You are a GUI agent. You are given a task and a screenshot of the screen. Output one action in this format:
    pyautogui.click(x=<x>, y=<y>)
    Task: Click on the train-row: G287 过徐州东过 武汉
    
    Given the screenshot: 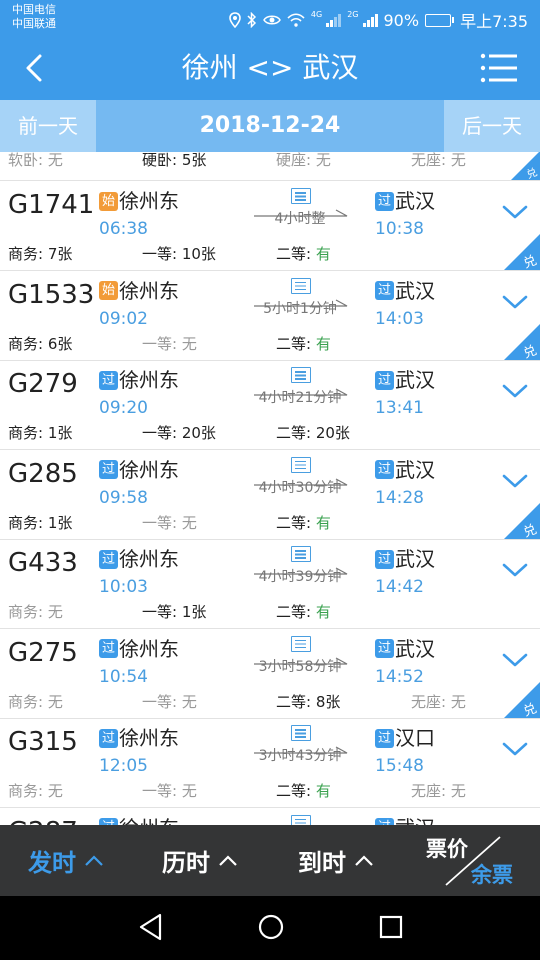 What is the action you would take?
    pyautogui.click(x=270, y=817)
    